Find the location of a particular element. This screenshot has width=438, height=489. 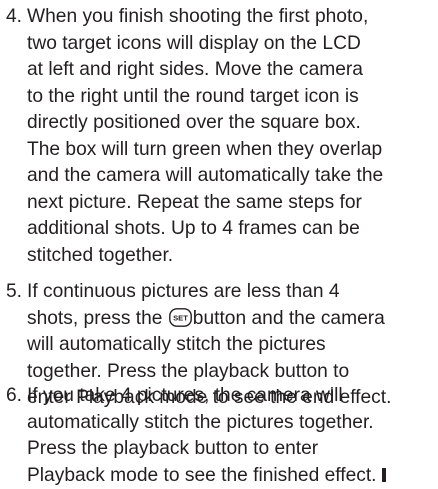

step-number: 4. is located at coordinates (11, 17).